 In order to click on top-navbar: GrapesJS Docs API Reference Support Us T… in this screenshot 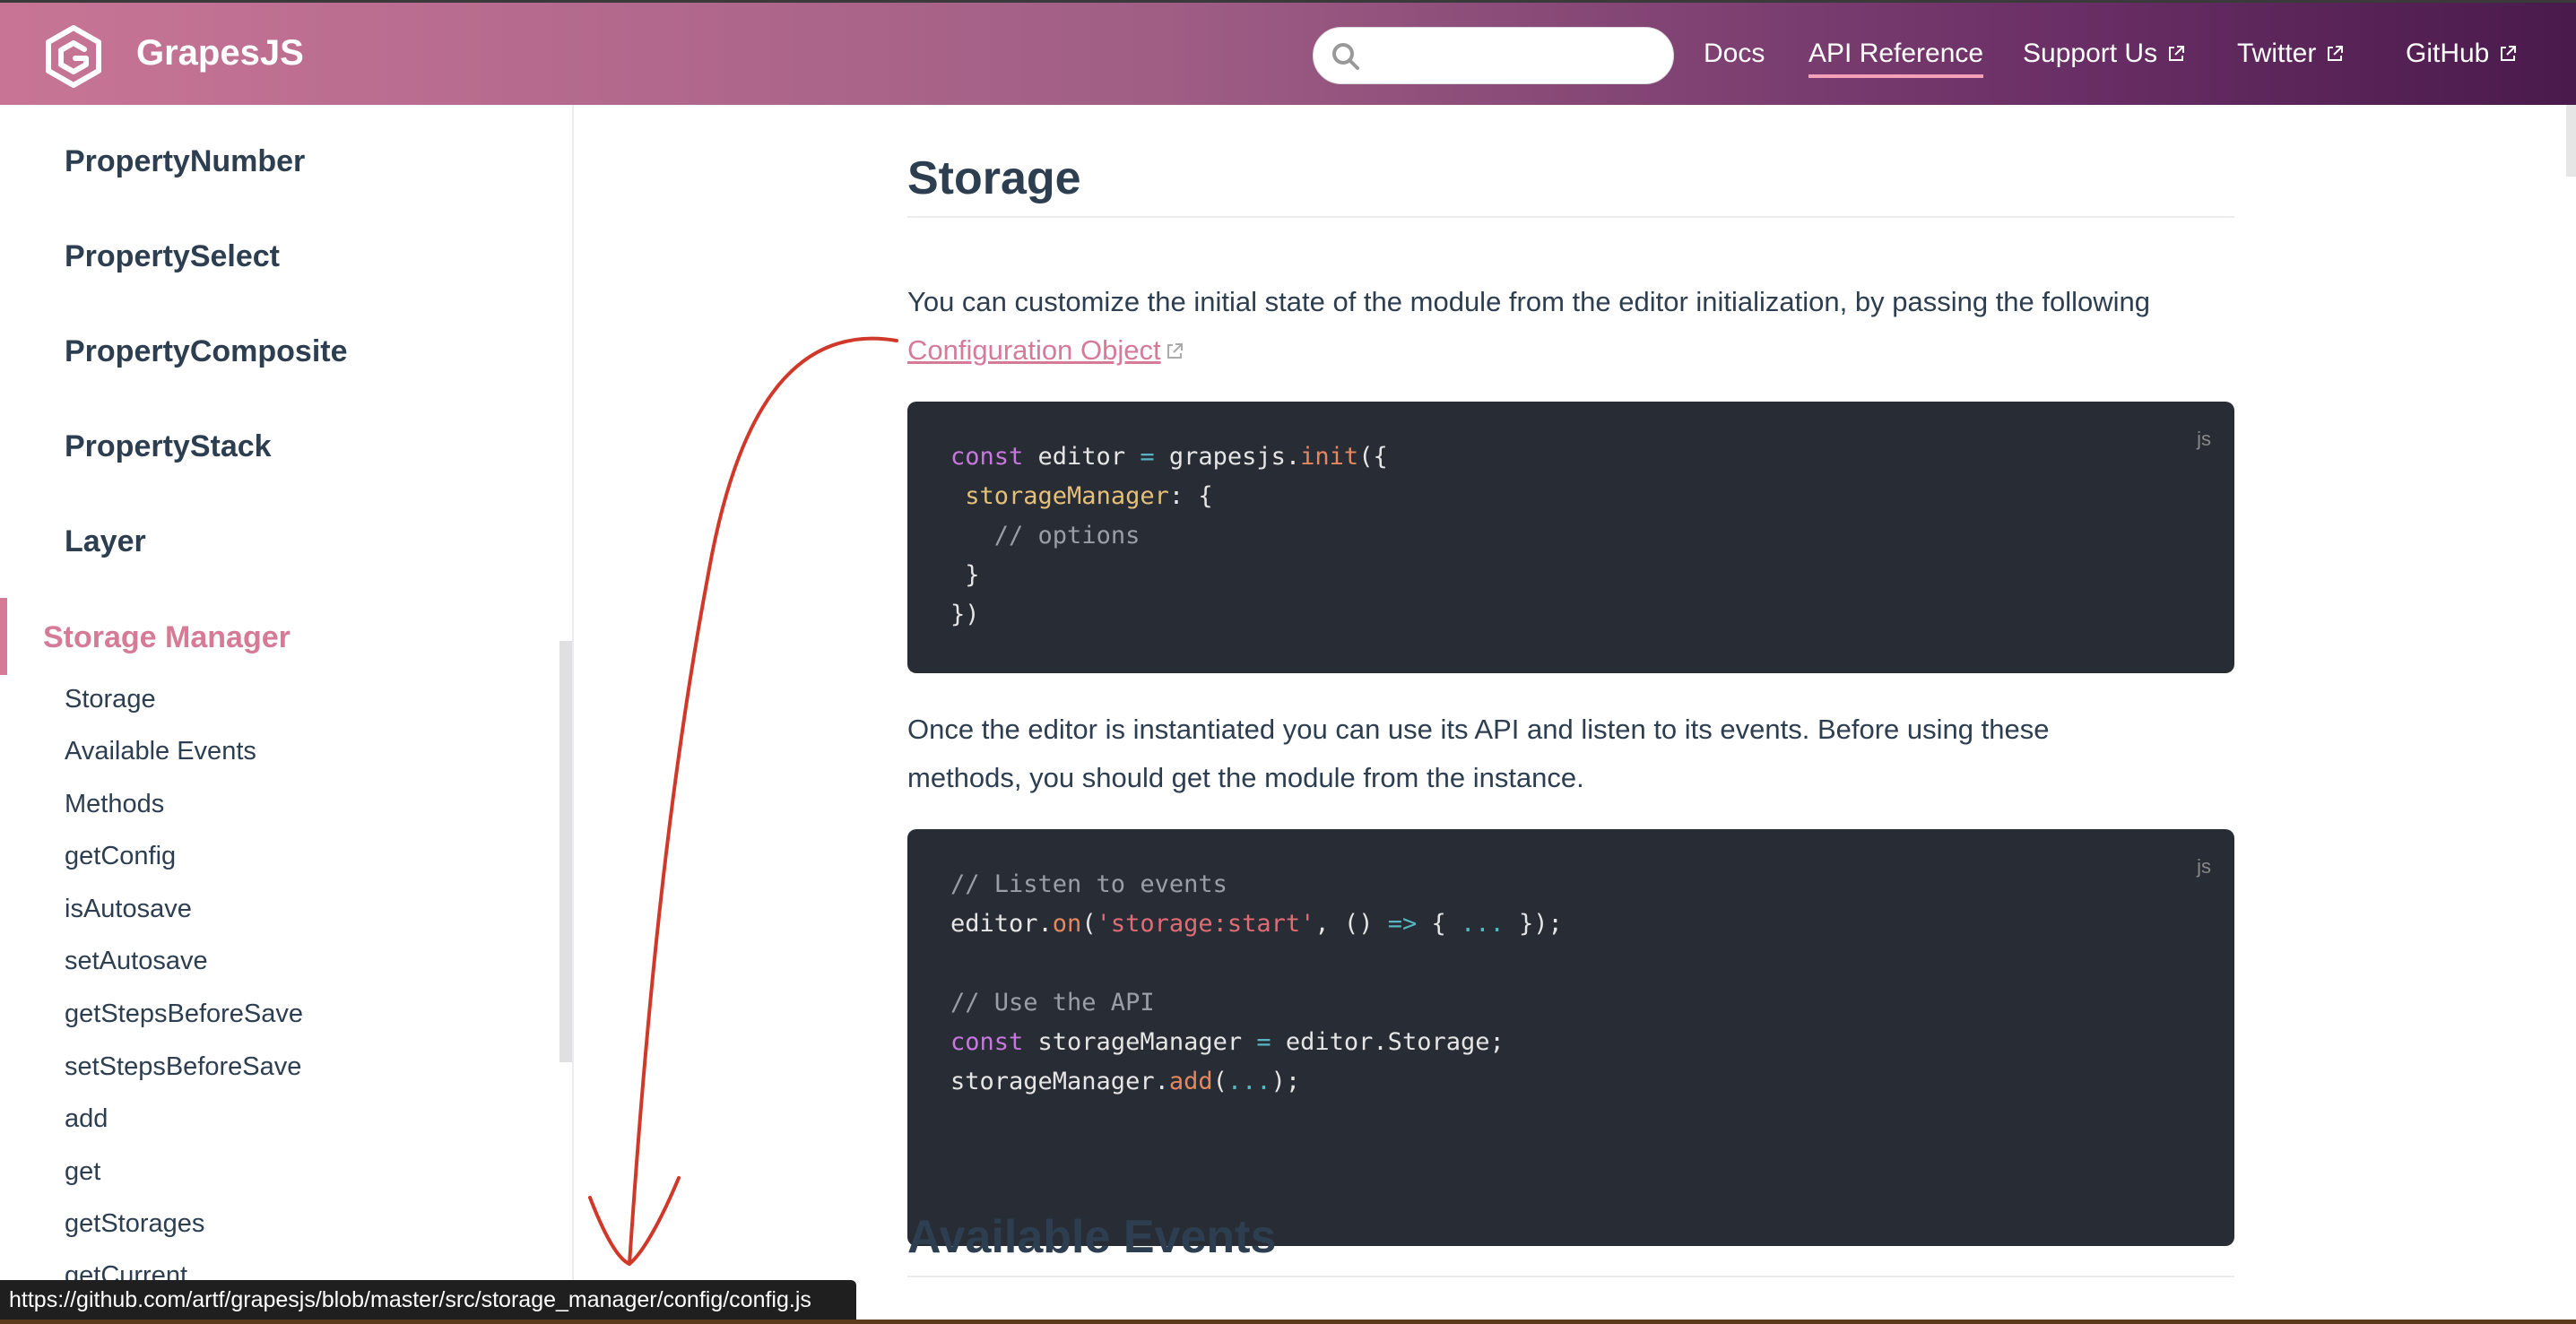, I will do `click(1288, 52)`.